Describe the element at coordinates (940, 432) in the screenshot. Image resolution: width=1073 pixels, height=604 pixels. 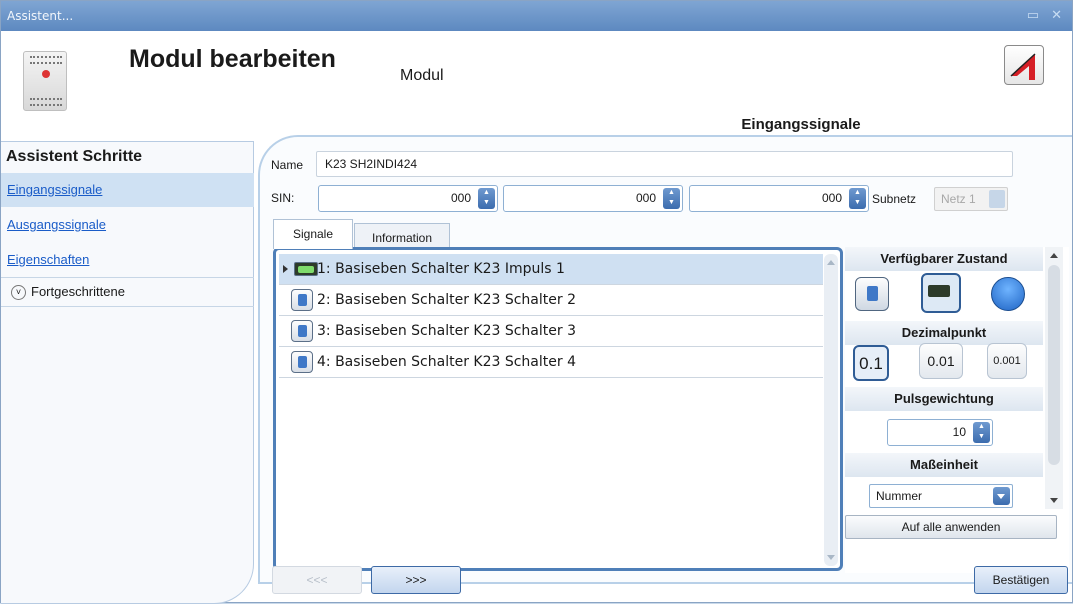
I see `pulse-weight-field: 10 ▲ ▼` at that location.